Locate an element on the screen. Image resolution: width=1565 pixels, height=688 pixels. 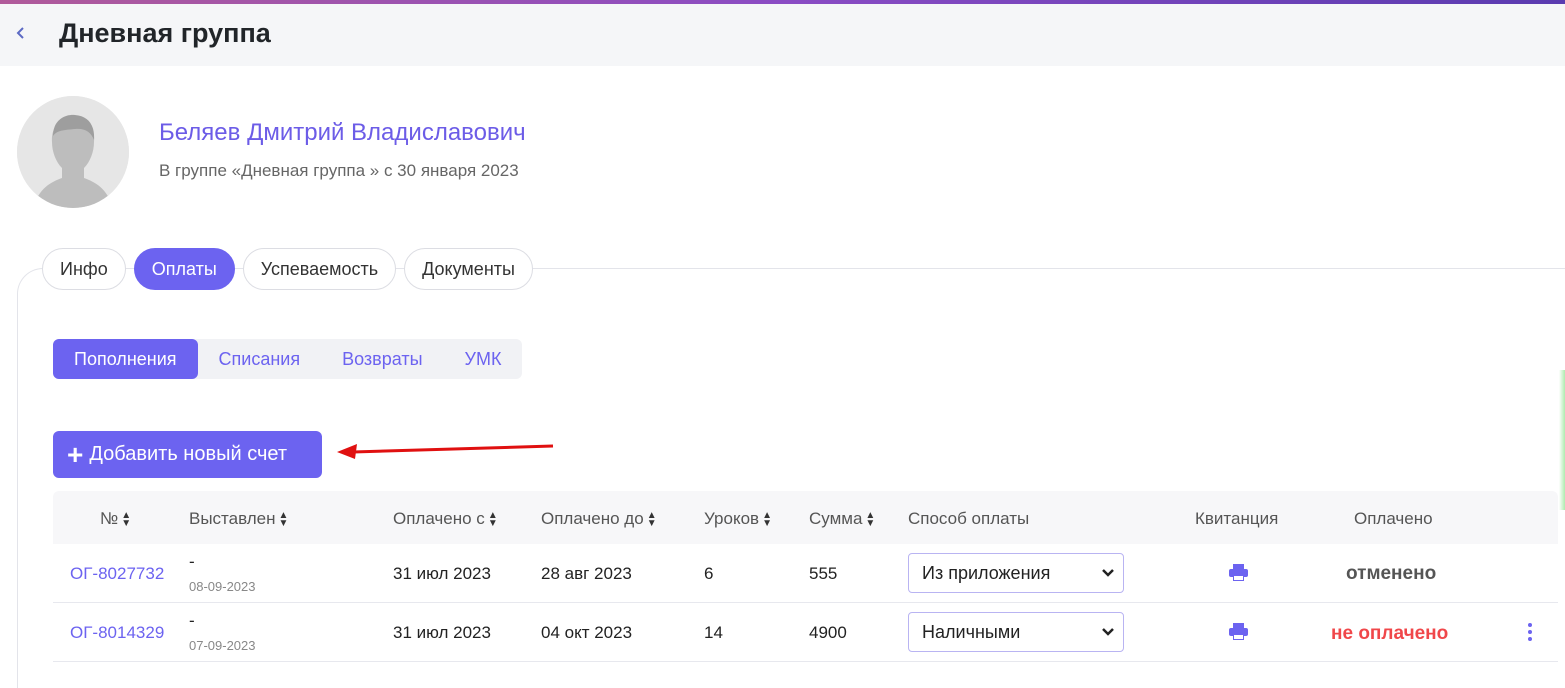
back-button is located at coordinates (23, 34).